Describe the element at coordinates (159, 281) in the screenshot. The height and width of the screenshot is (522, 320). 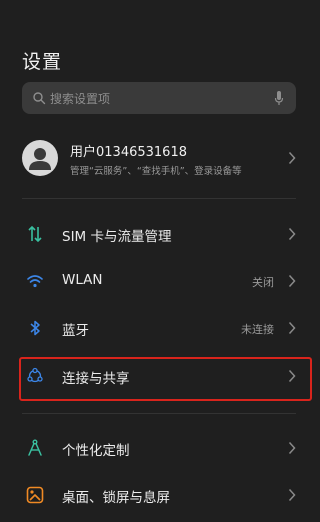
I see `settings-item-wlan: WLAN 关闭` at that location.